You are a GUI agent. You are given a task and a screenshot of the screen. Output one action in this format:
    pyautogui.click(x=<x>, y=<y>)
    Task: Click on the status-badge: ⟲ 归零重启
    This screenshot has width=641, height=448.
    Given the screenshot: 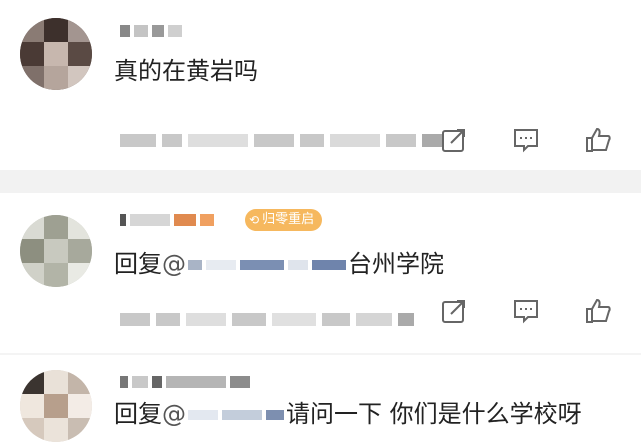 What is the action you would take?
    pyautogui.click(x=284, y=220)
    